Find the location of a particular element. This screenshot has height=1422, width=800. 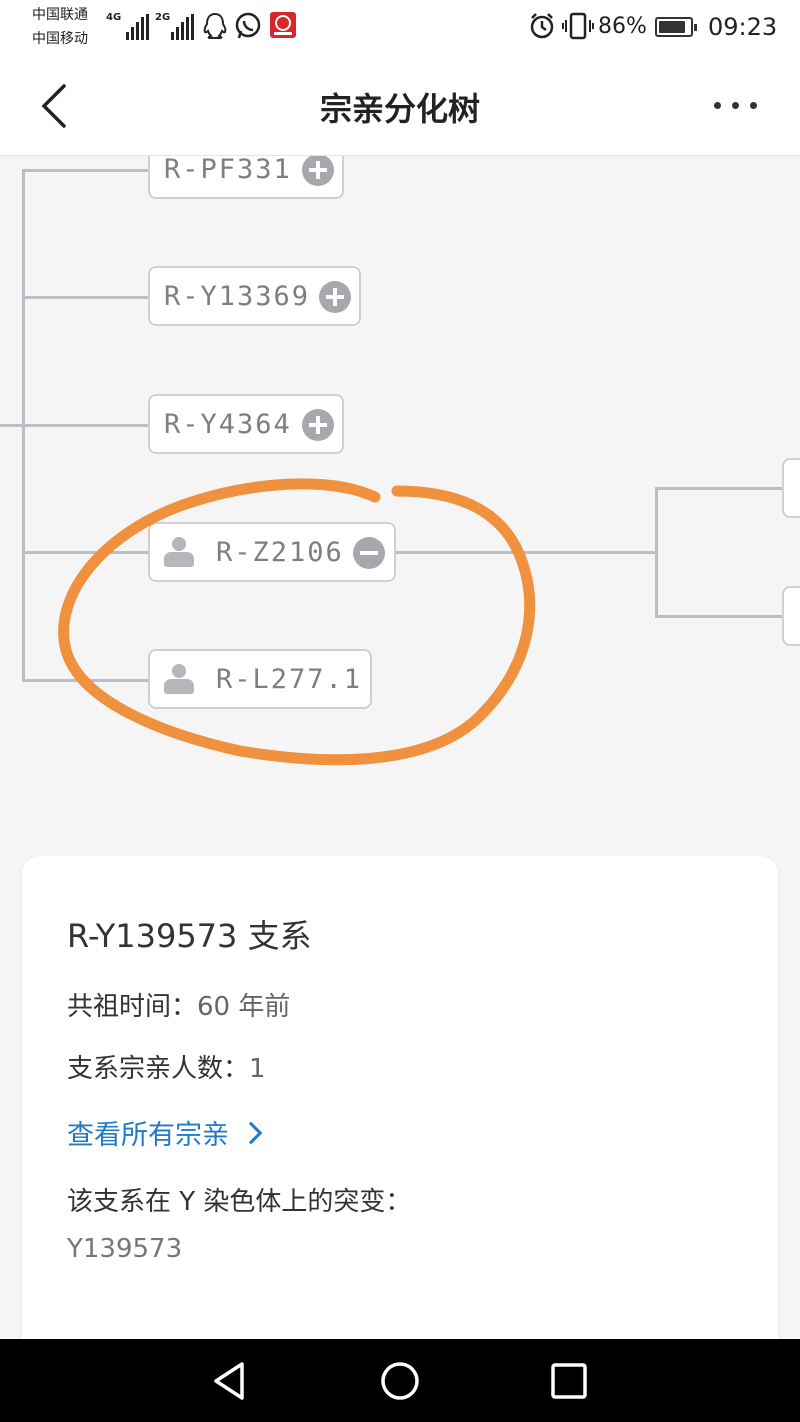

signal-icon: 4G is located at coordinates (128, 25).